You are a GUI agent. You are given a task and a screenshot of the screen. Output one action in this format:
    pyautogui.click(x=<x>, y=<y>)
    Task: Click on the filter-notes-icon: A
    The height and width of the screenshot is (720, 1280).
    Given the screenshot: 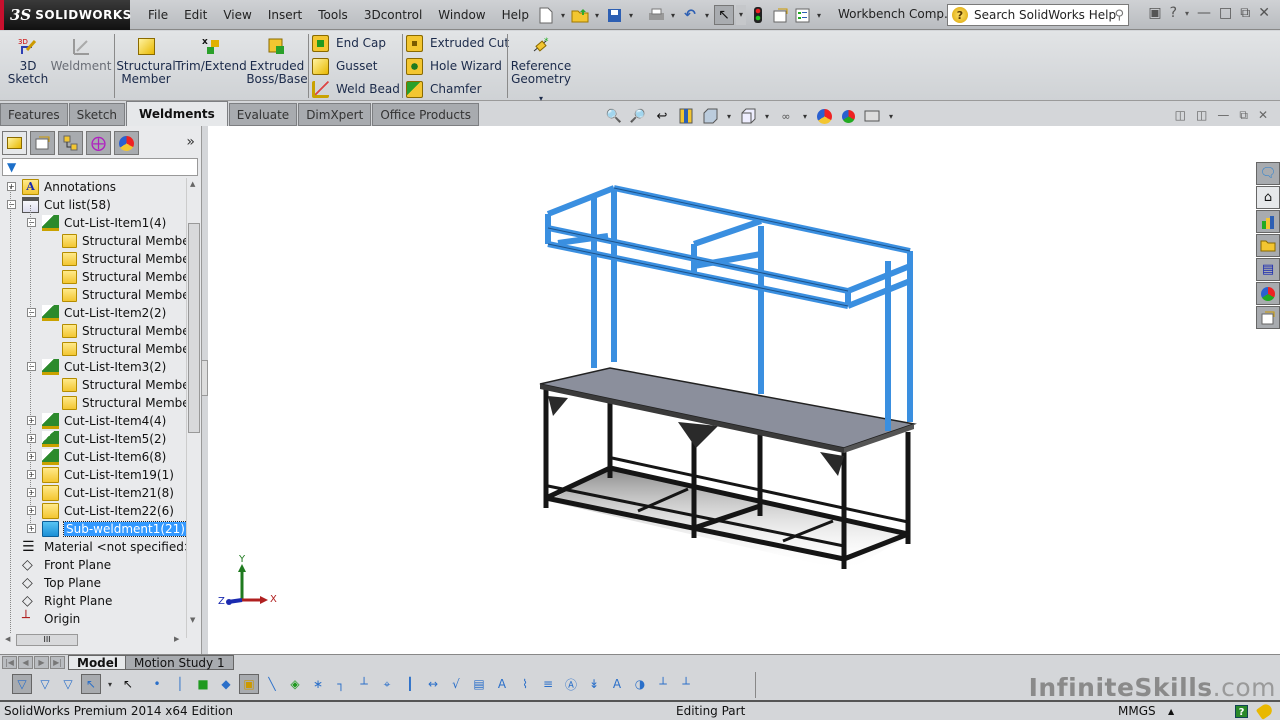 What is the action you would take?
    pyautogui.click(x=502, y=684)
    